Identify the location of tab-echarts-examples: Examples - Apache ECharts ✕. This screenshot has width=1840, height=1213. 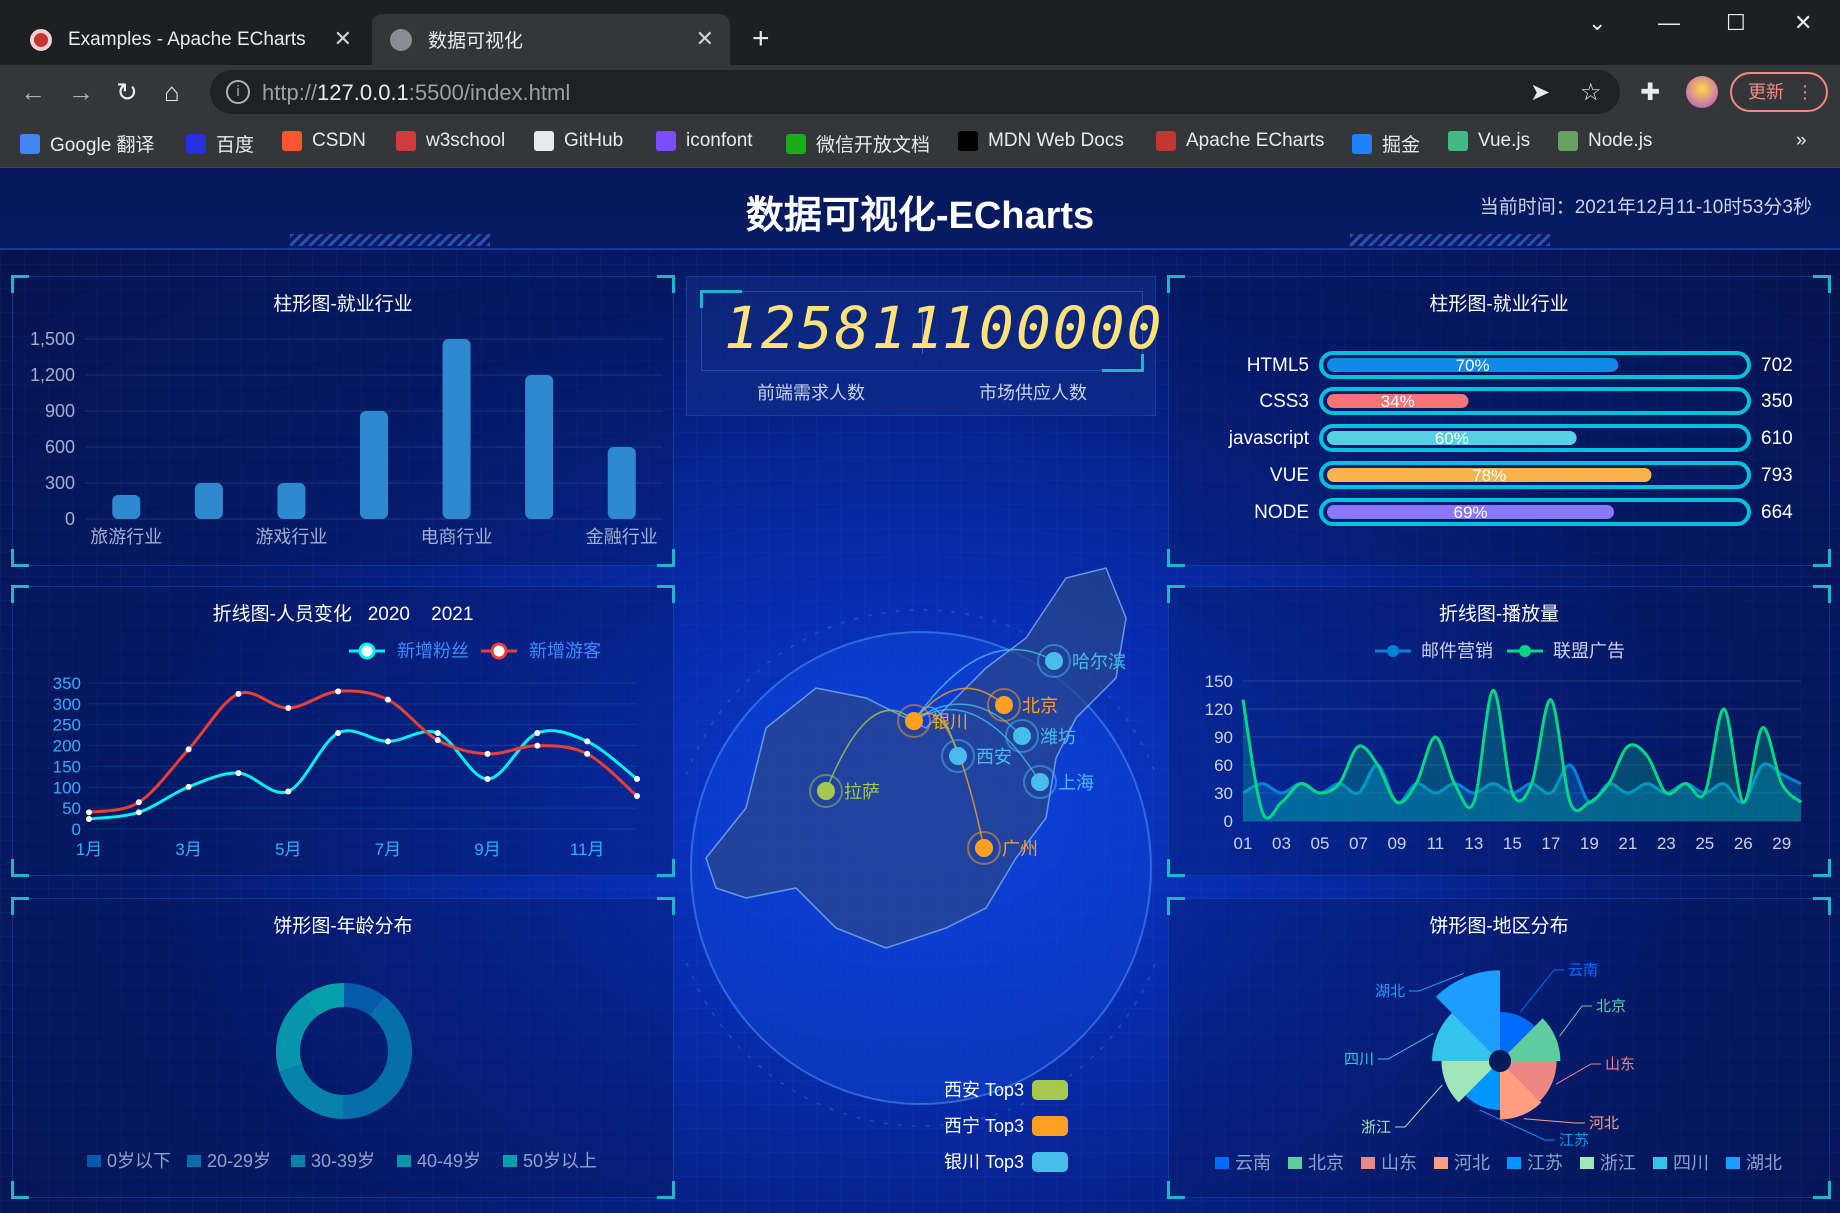
(190, 39).